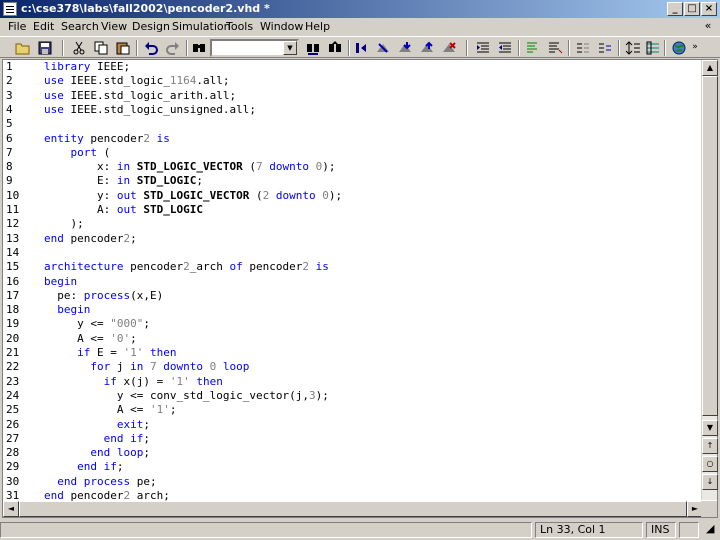 The height and width of the screenshot is (540, 720). I want to click on menu-search: Search, so click(80, 26).